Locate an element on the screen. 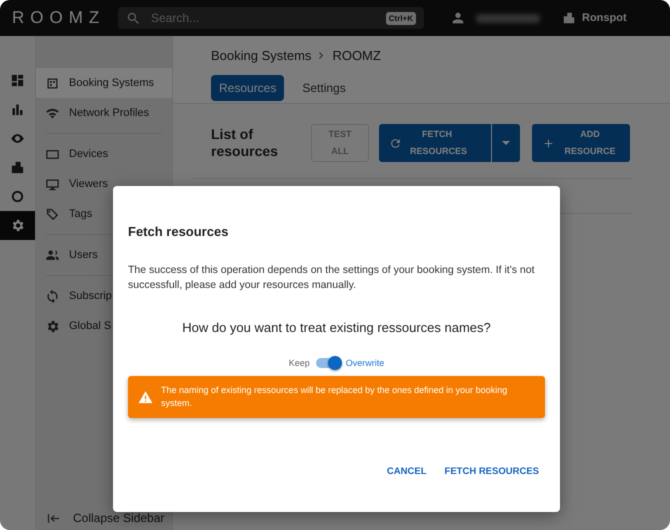  shortcut-badge: Ctrl+K is located at coordinates (401, 18).